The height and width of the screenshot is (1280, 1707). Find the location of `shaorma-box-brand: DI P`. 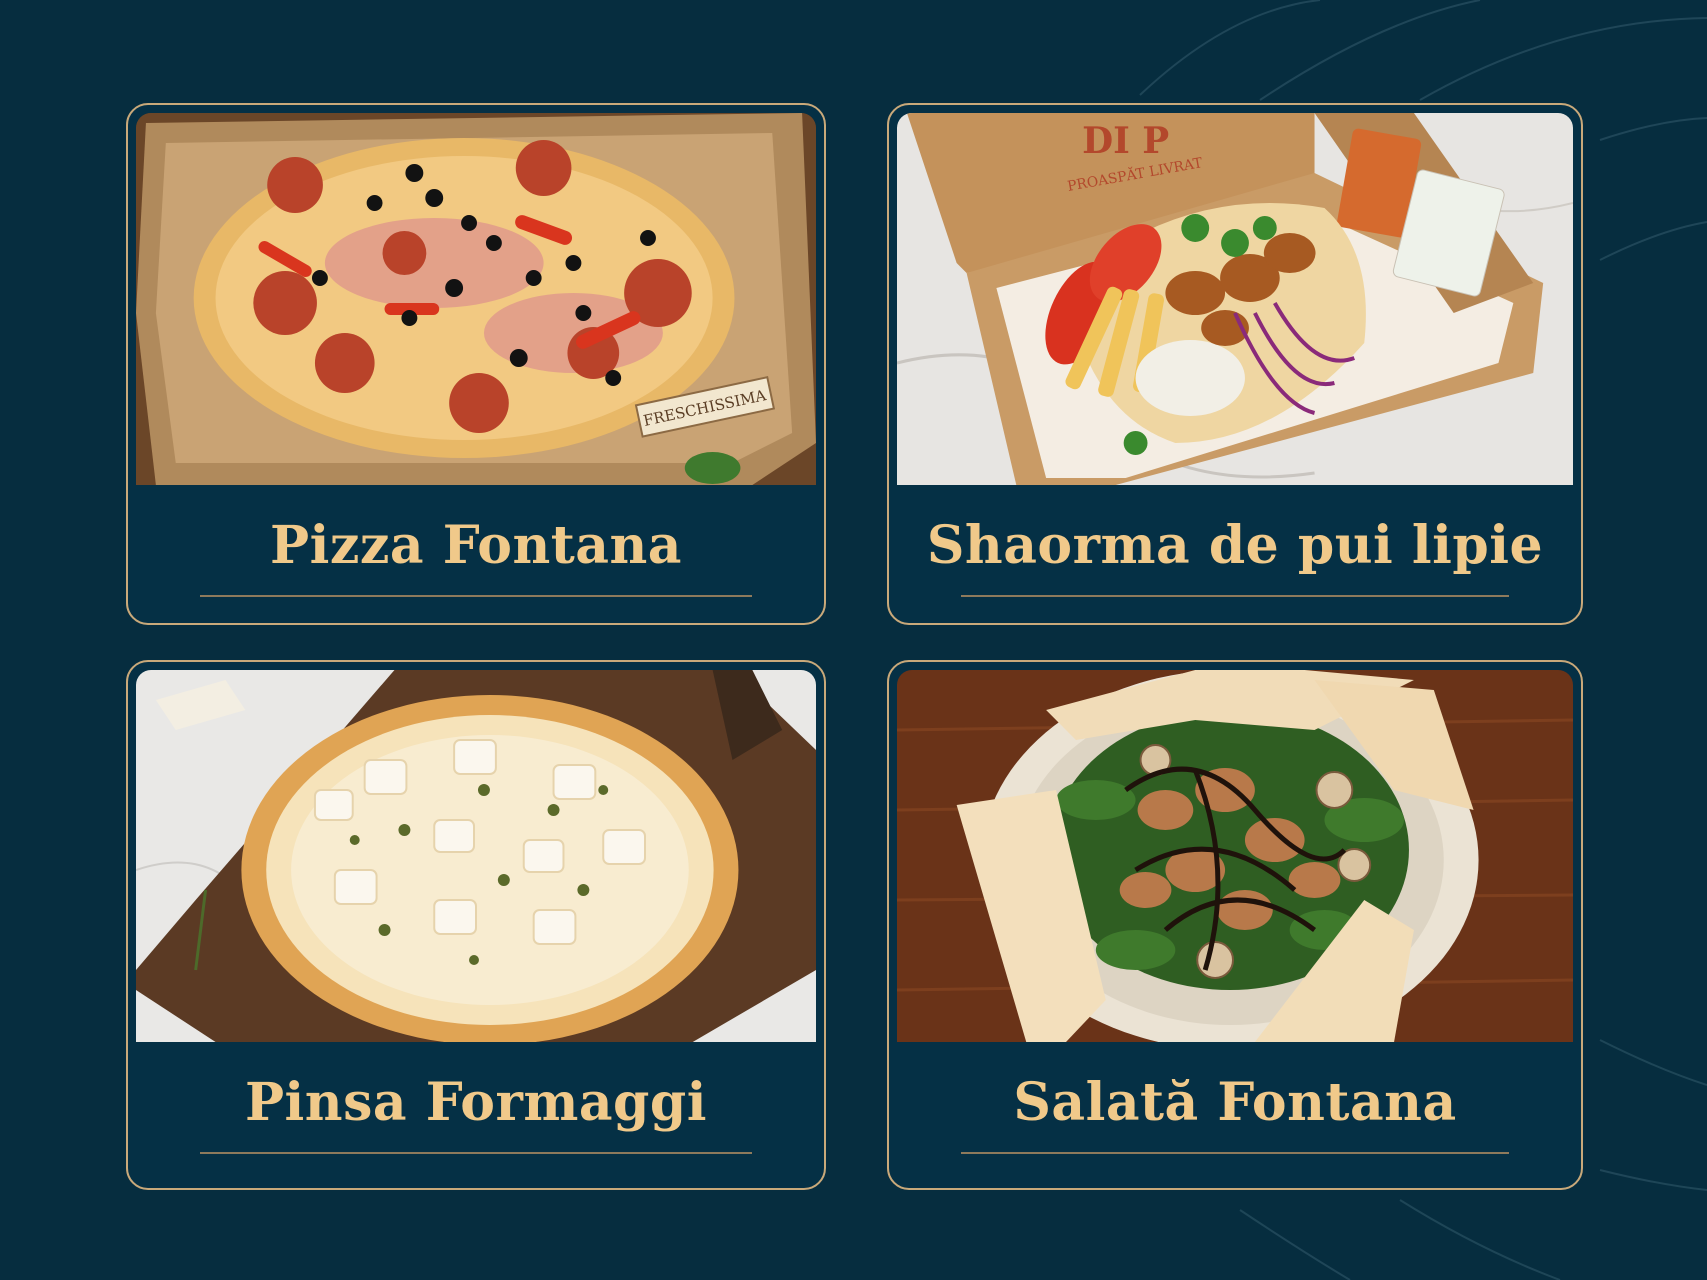

shaorma-box-brand: DI P is located at coordinates (1125, 141).